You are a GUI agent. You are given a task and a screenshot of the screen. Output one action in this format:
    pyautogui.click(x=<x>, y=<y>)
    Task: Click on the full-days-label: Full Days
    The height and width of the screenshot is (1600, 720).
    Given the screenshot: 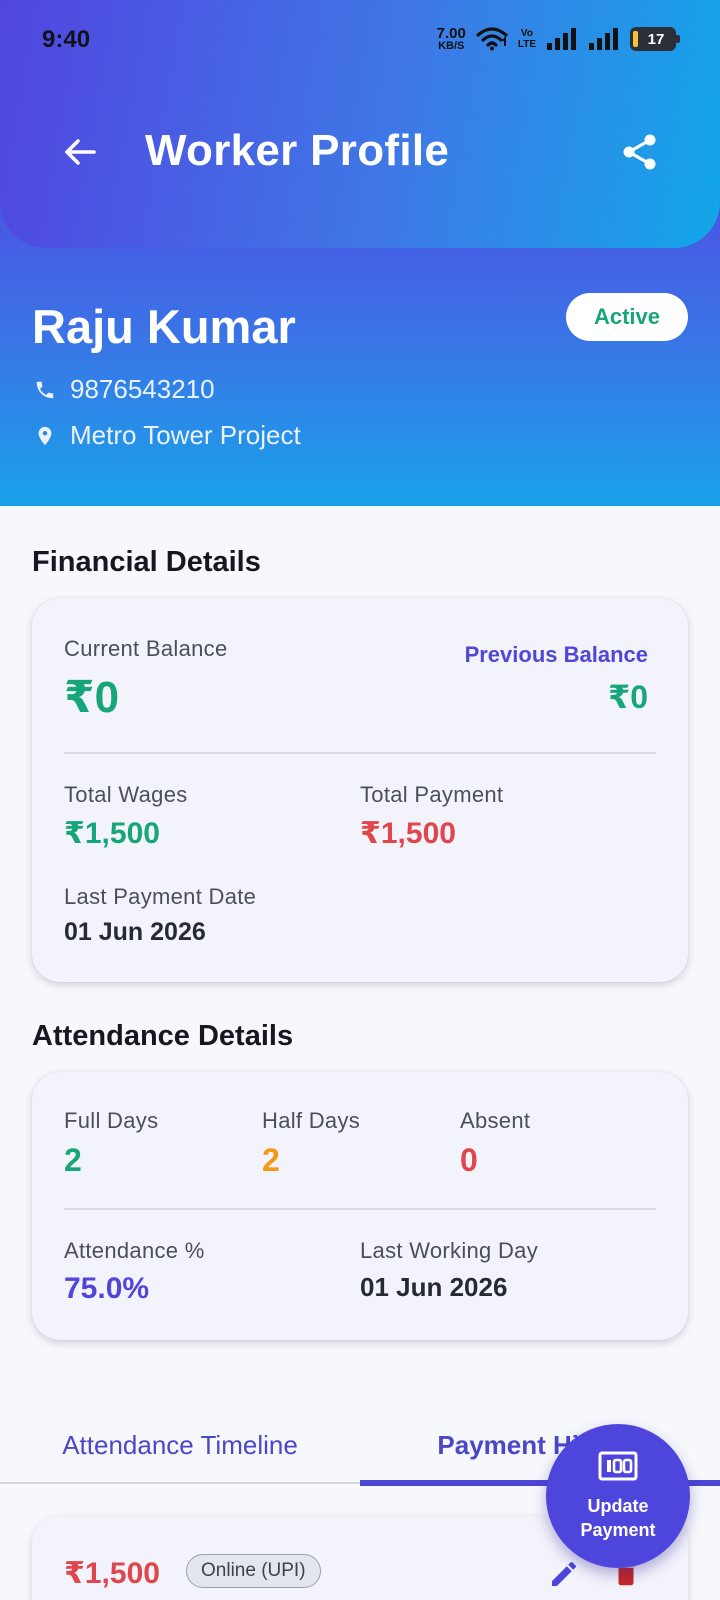 What is the action you would take?
    pyautogui.click(x=111, y=1120)
    